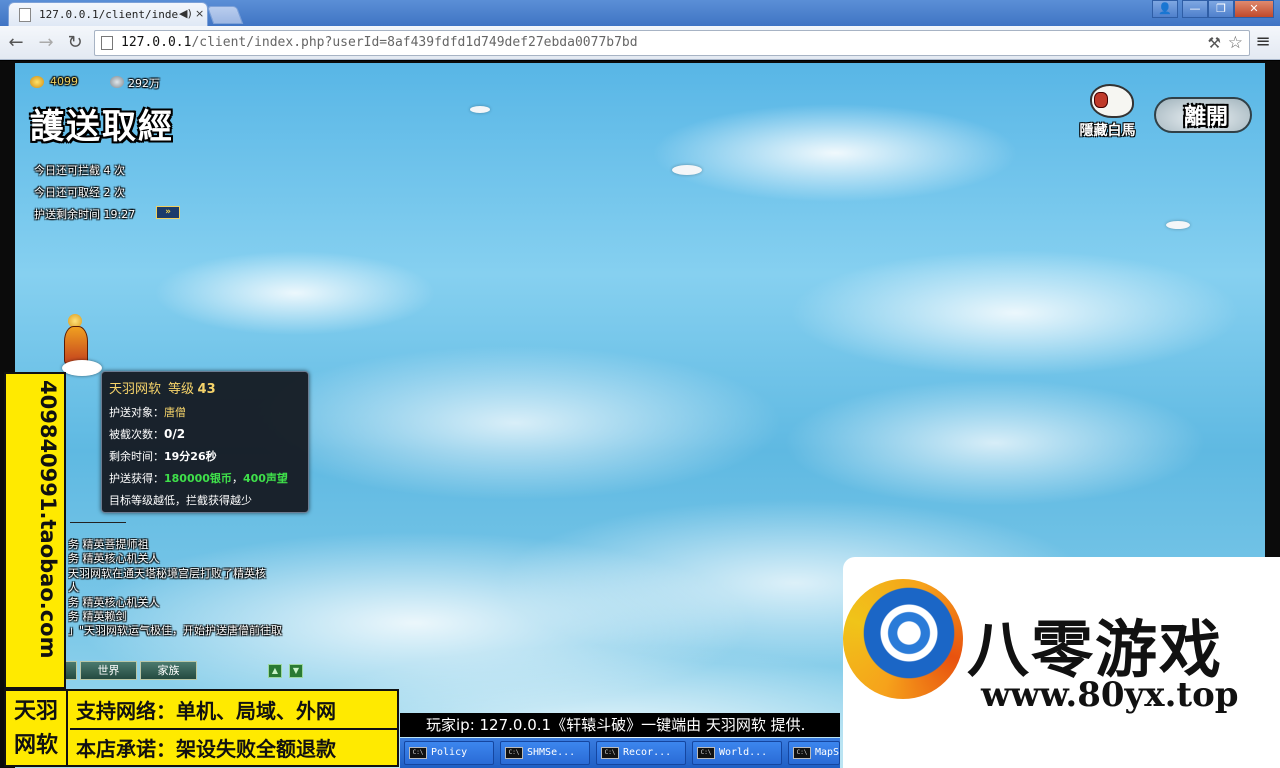  What do you see at coordinates (168, 670) in the screenshot?
I see `tab-family: 家族` at bounding box center [168, 670].